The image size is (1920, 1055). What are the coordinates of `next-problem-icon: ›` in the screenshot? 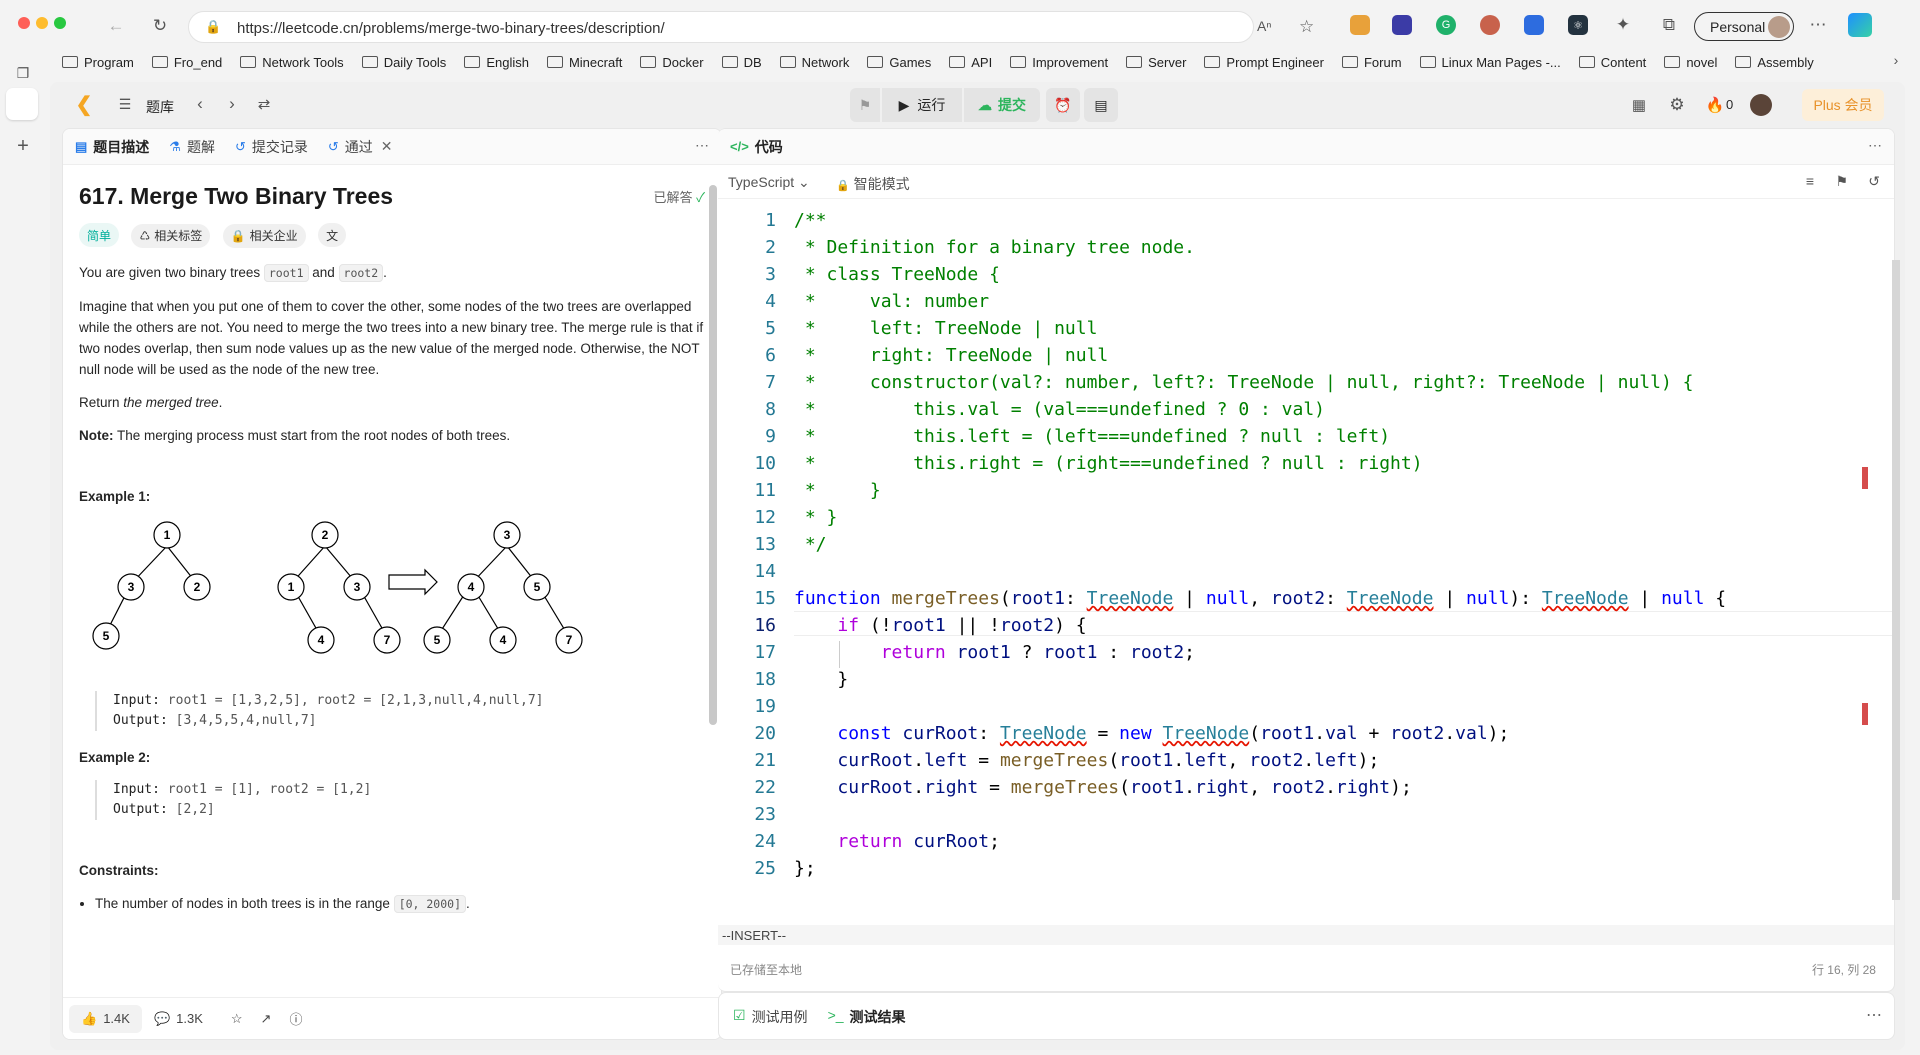 It's located at (232, 104).